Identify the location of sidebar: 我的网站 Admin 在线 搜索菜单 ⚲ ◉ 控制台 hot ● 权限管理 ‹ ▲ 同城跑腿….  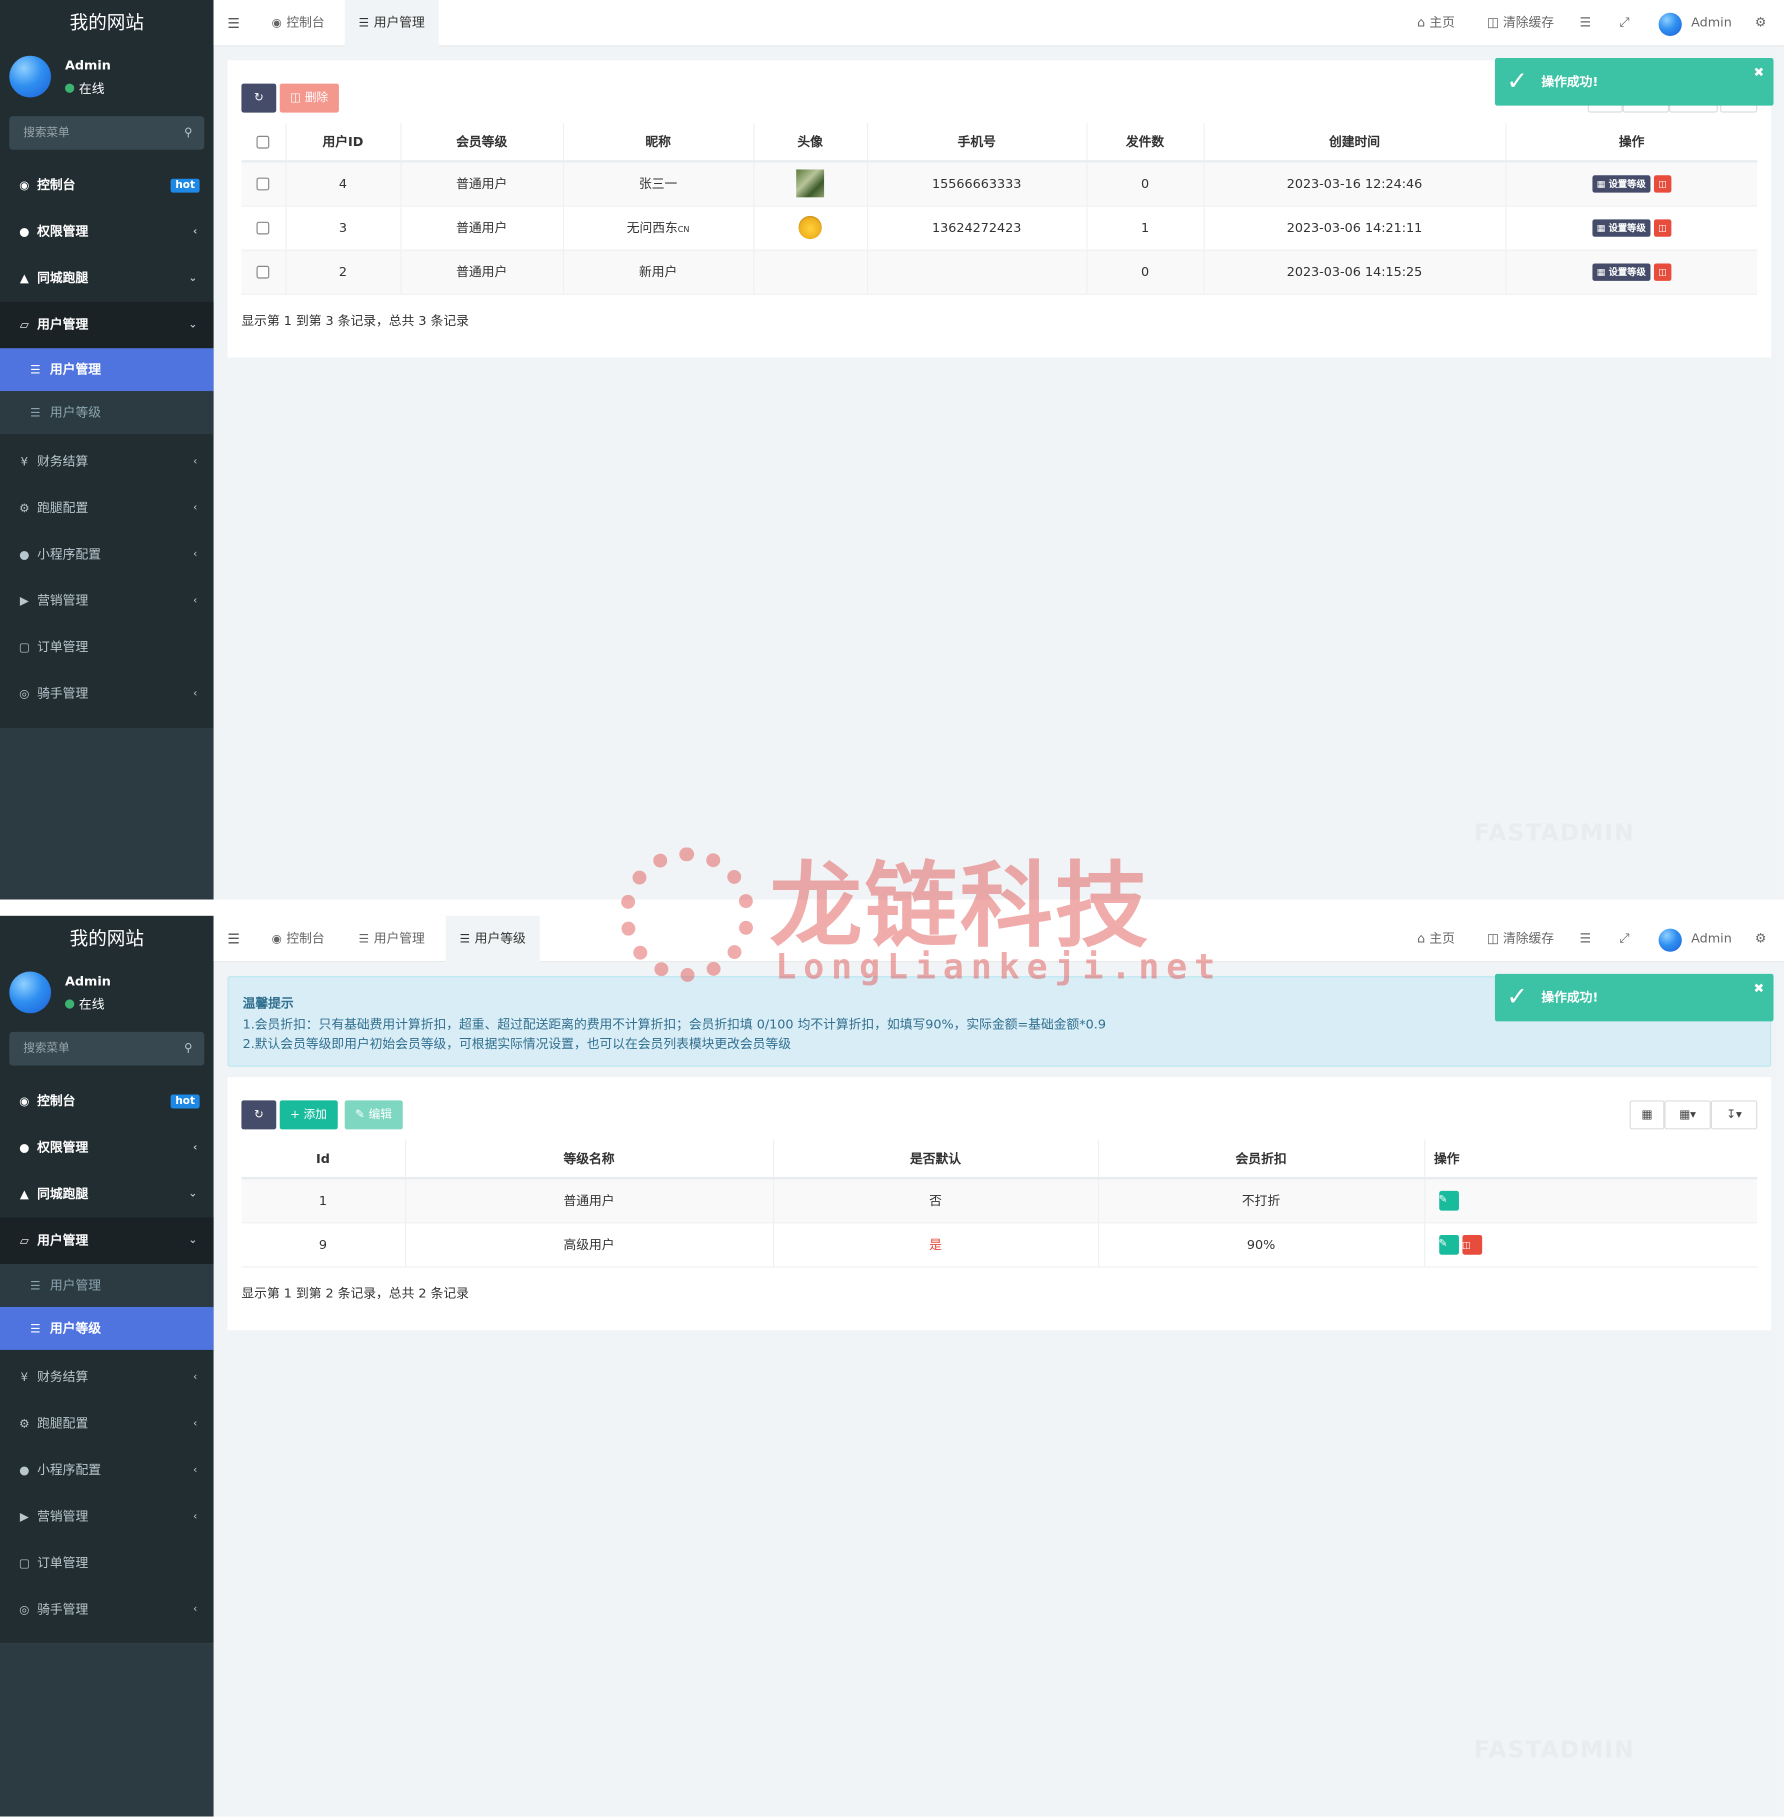
(107, 1279).